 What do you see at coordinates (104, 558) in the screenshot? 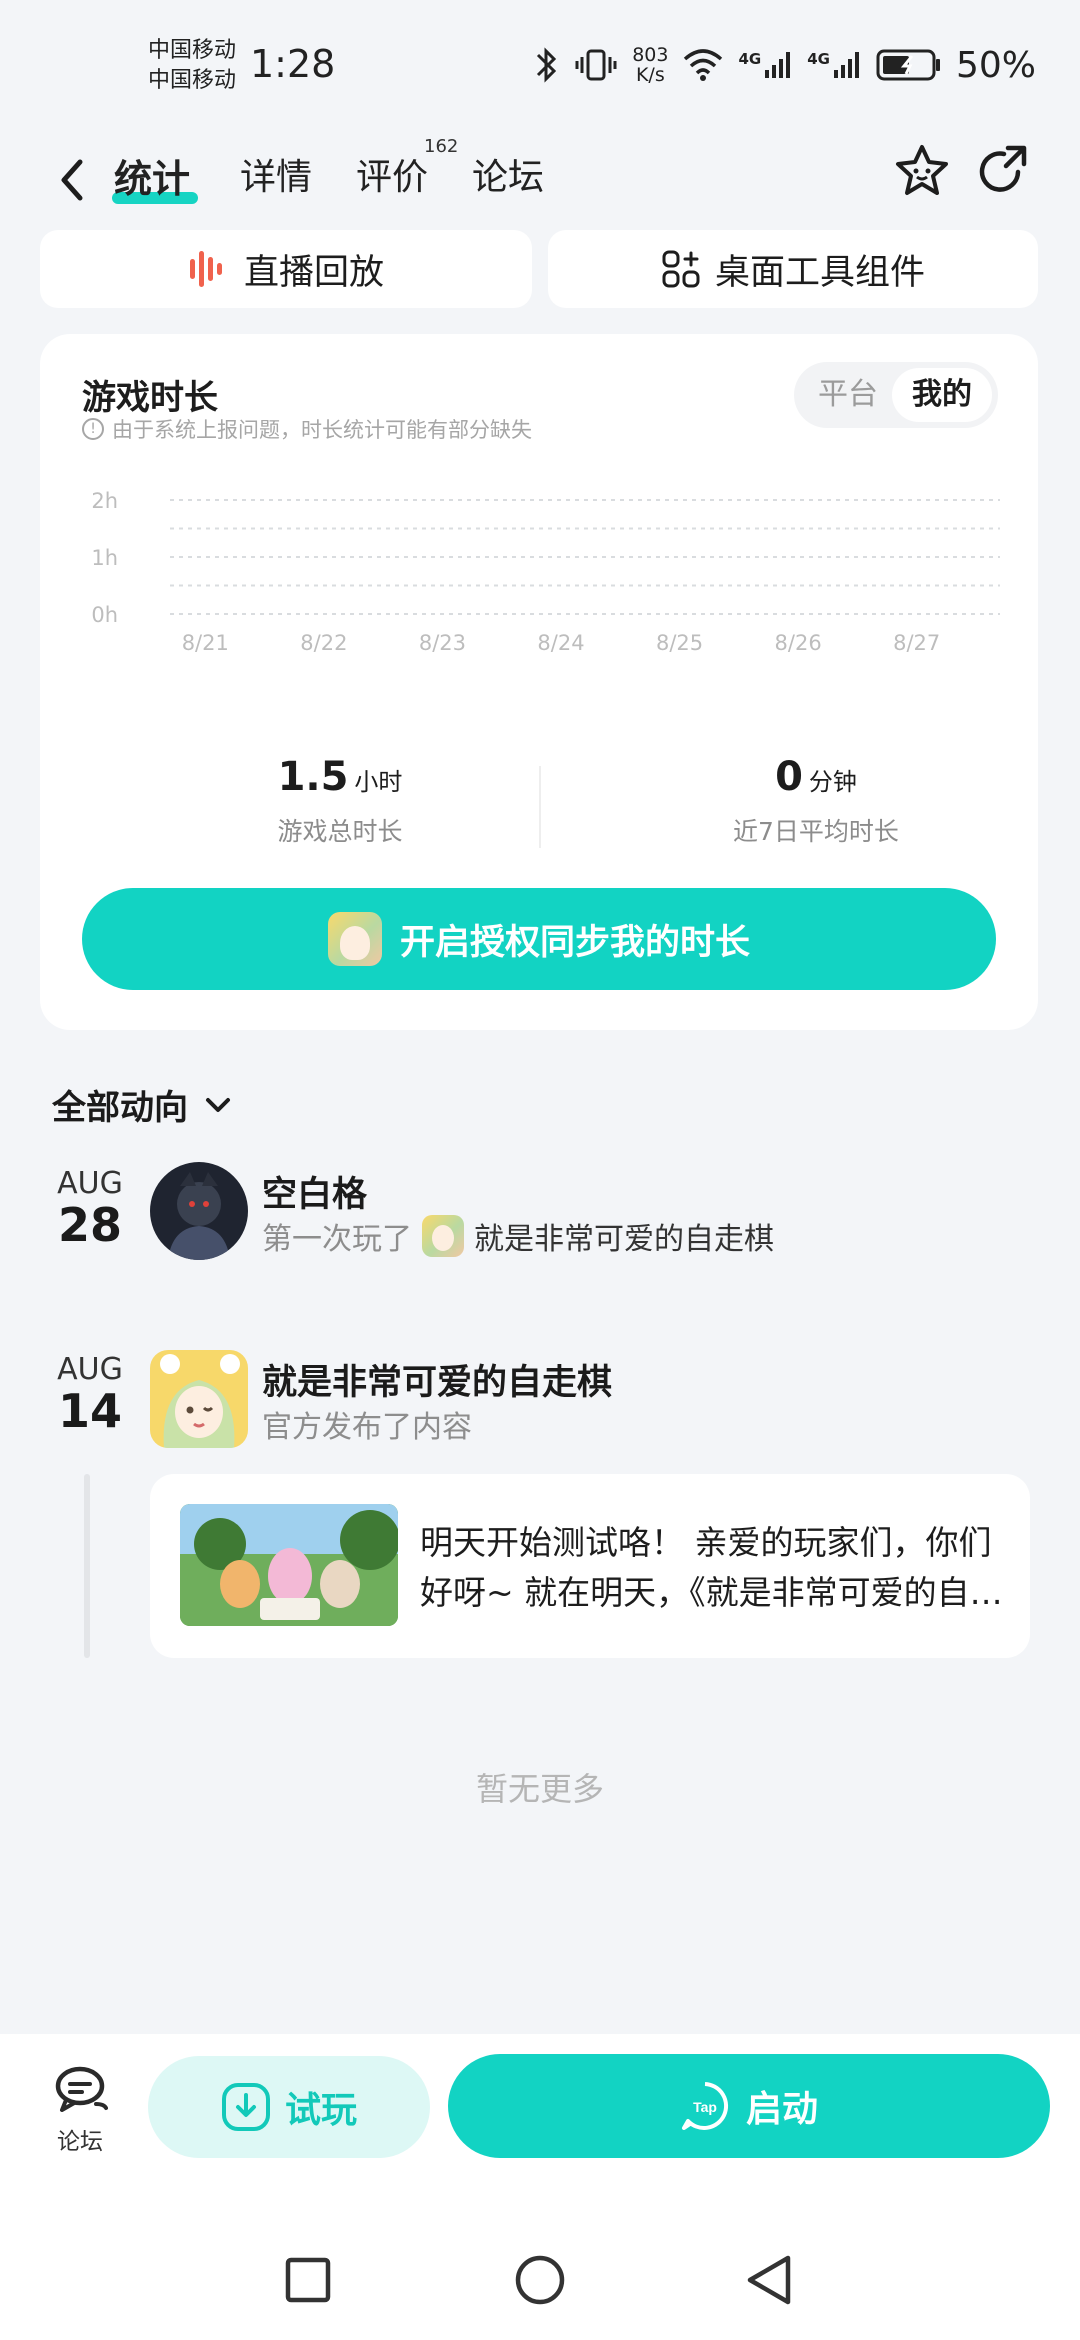
I see `chart-y-tick: 1h` at bounding box center [104, 558].